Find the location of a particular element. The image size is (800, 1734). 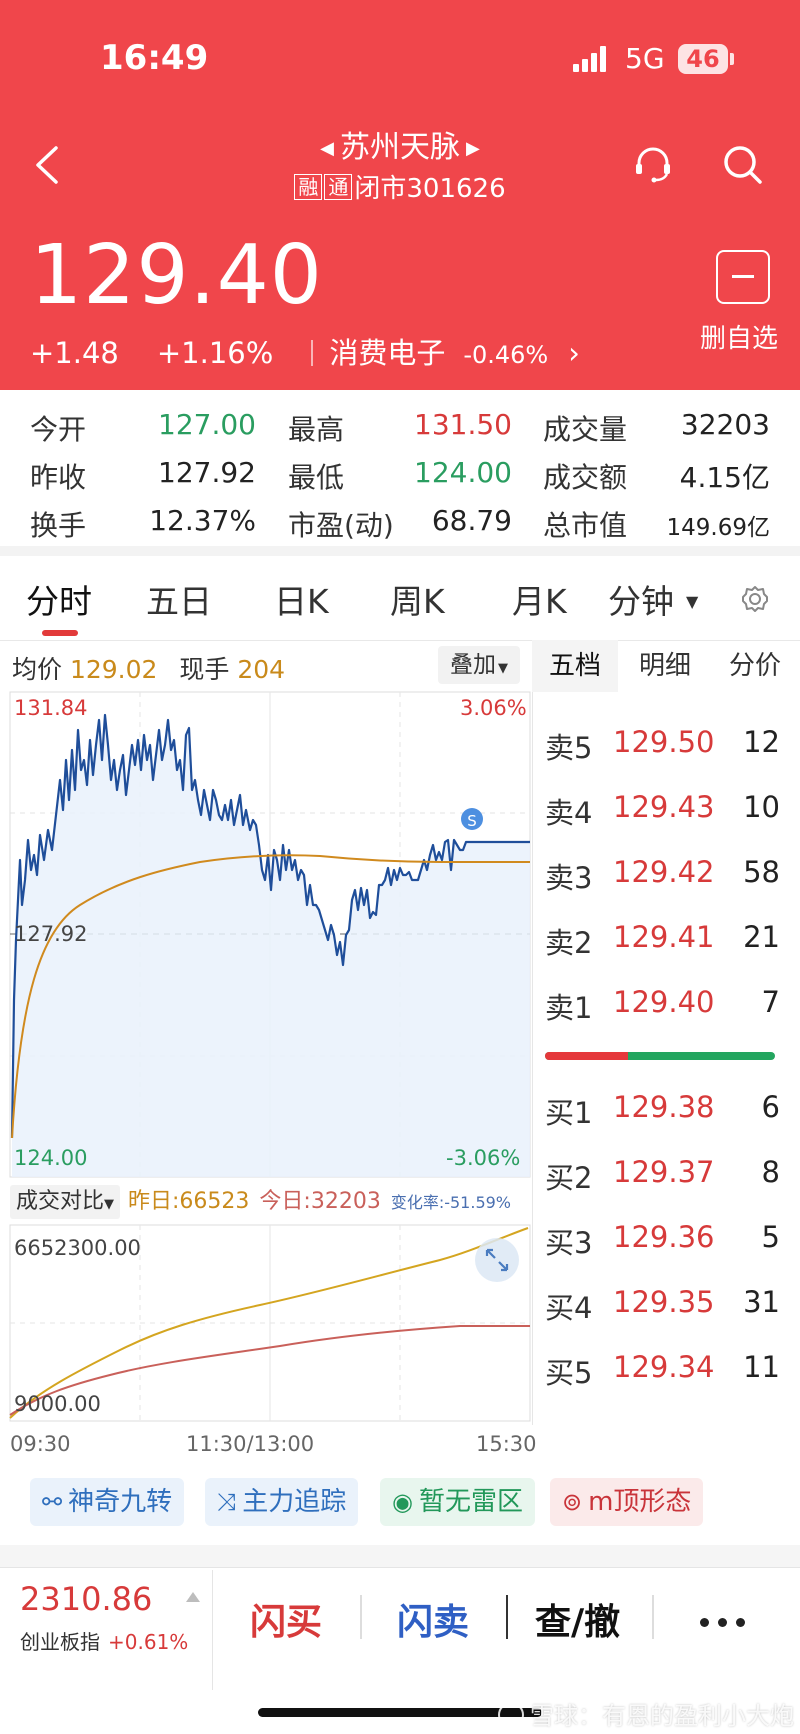

pct-axis-max: 3.06% is located at coordinates (493, 708).